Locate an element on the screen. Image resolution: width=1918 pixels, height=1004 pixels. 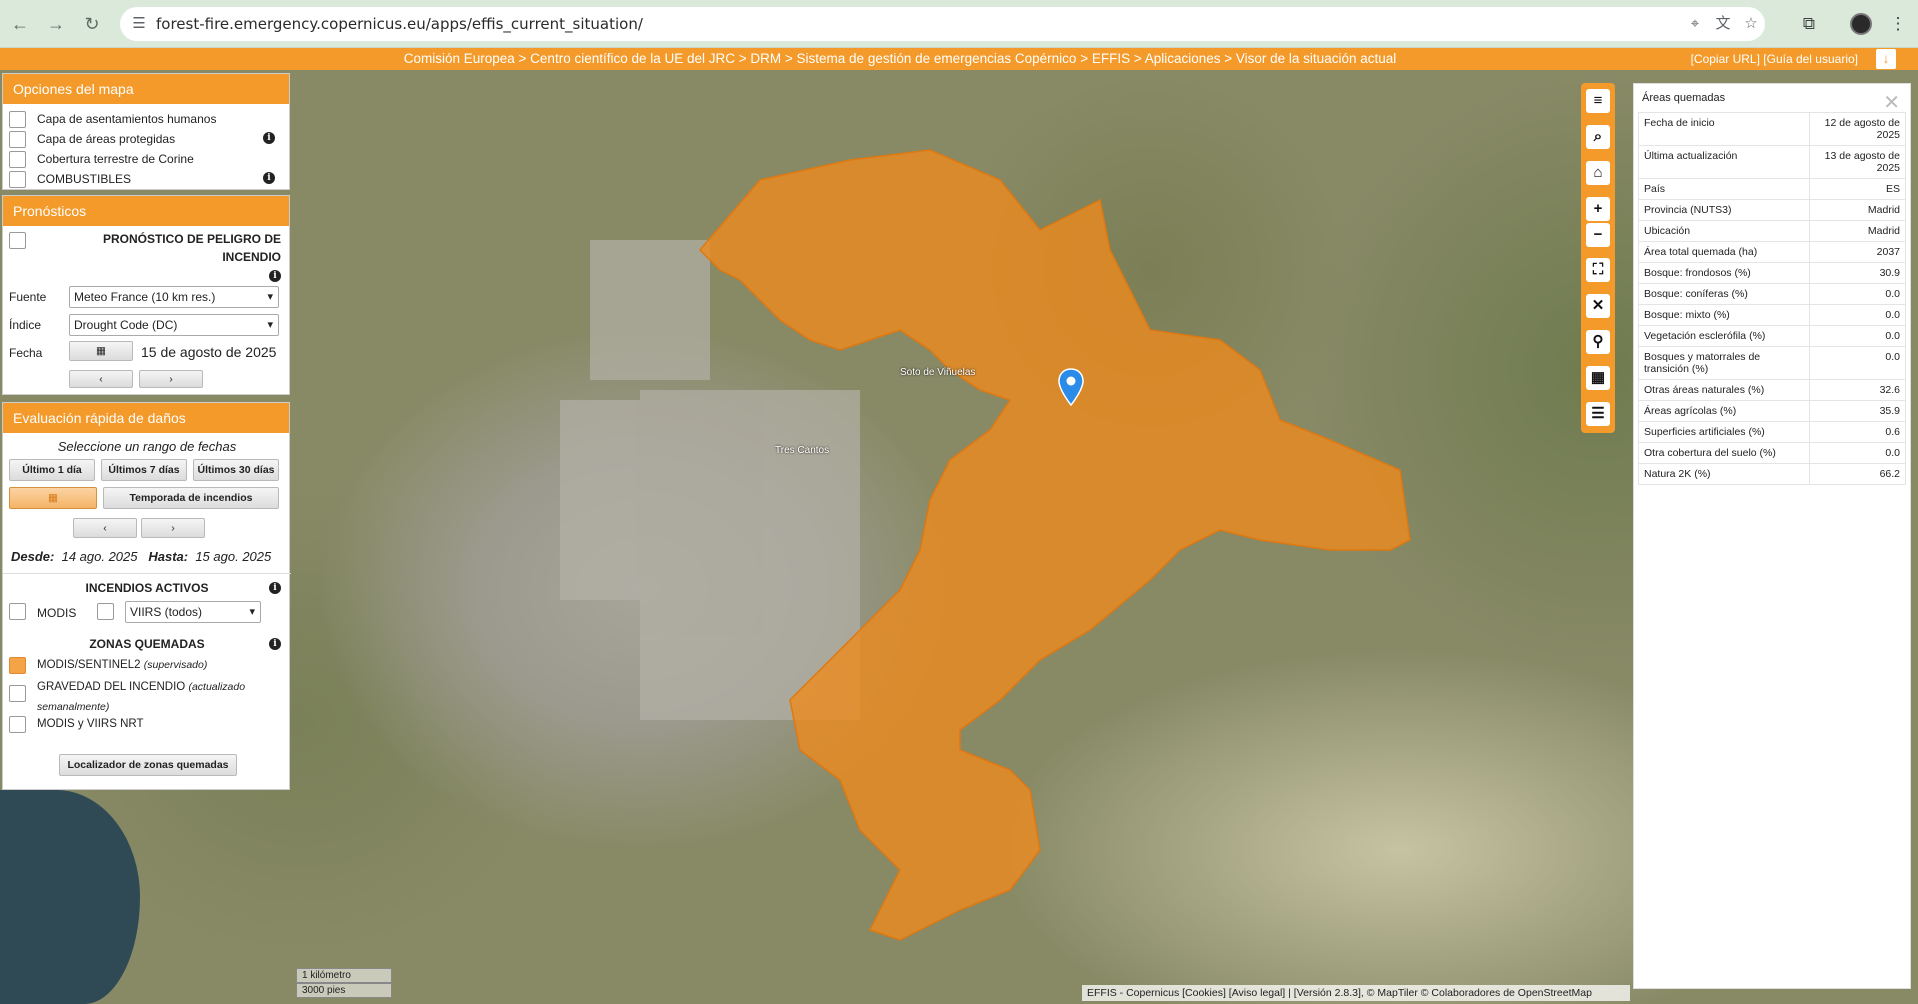
extensions-icon: ⧉ is located at coordinates (1809, 24).